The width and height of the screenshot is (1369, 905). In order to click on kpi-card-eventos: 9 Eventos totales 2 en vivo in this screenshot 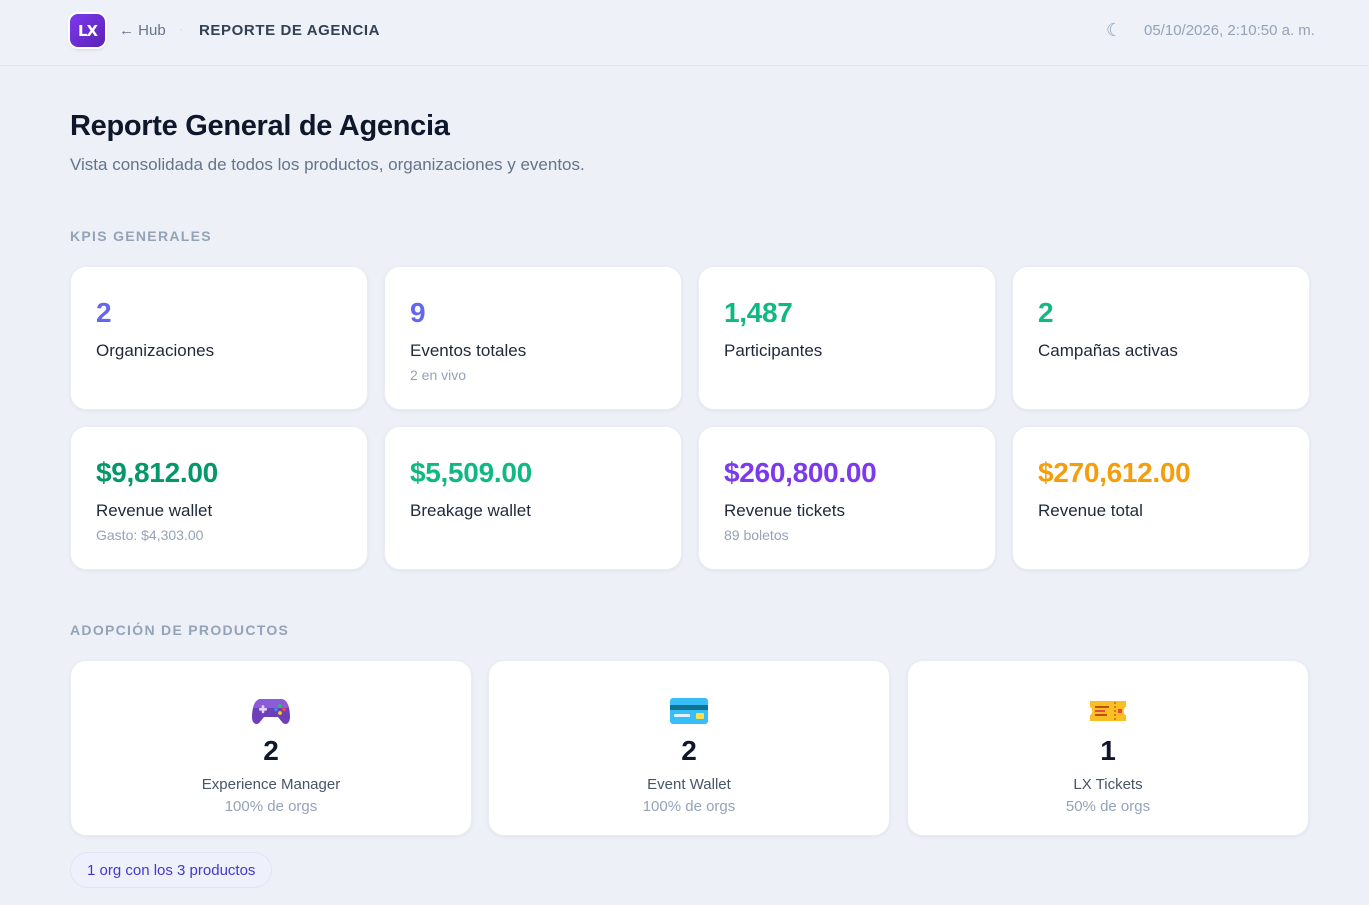, I will do `click(533, 338)`.